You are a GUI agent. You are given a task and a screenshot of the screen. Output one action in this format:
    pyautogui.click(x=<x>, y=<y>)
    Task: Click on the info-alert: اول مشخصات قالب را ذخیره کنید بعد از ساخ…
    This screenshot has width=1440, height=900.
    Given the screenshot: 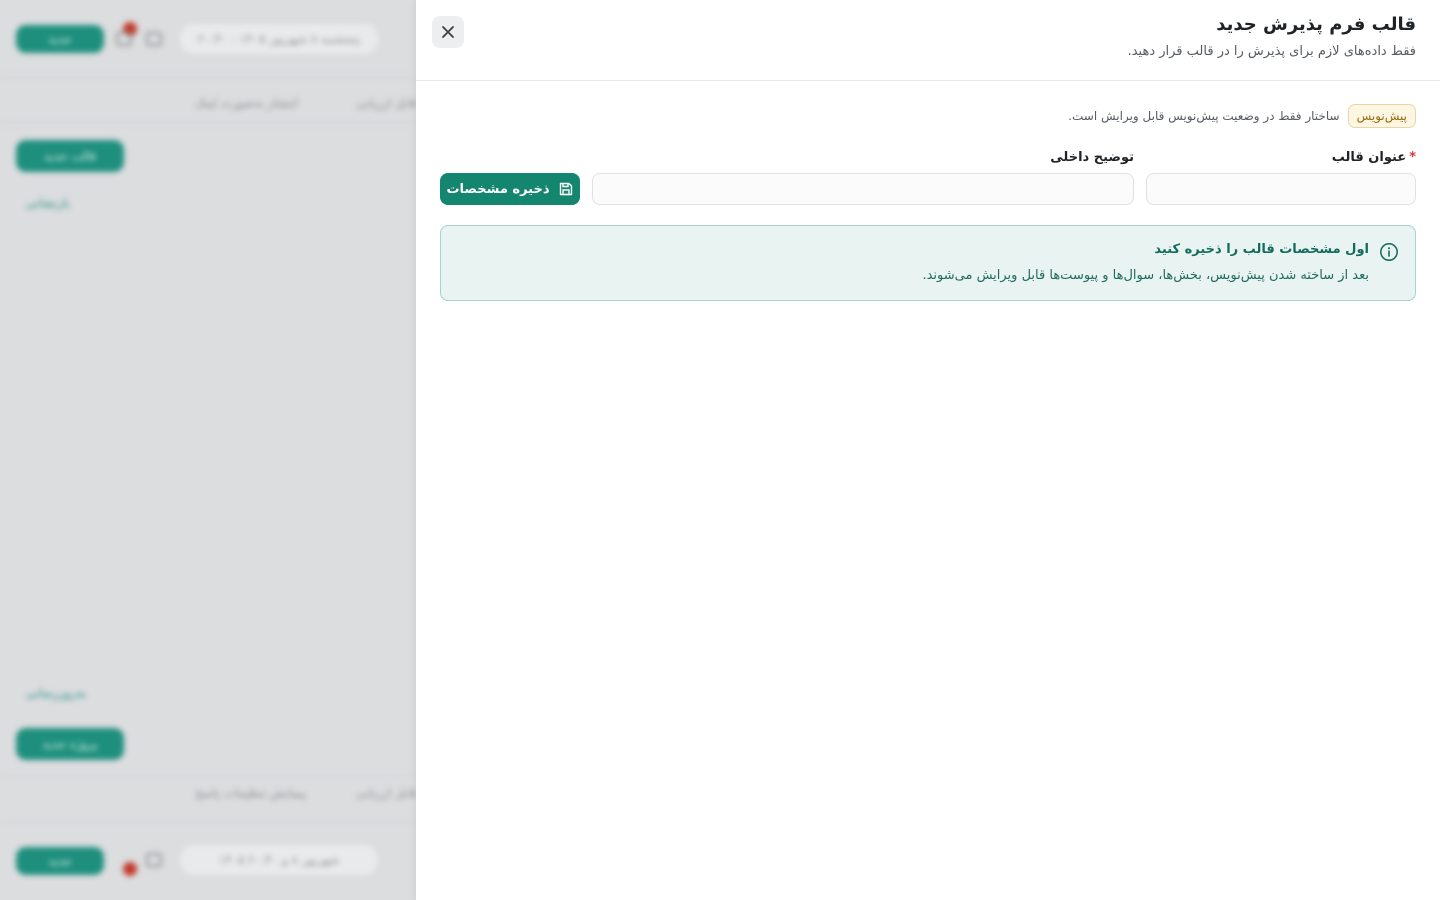 What is the action you would take?
    pyautogui.click(x=928, y=263)
    